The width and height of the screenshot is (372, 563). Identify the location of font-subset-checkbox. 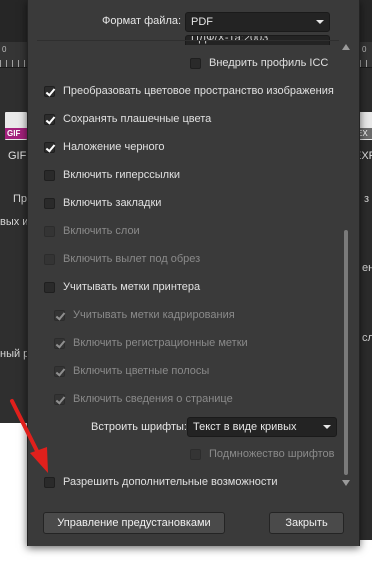
(195, 454).